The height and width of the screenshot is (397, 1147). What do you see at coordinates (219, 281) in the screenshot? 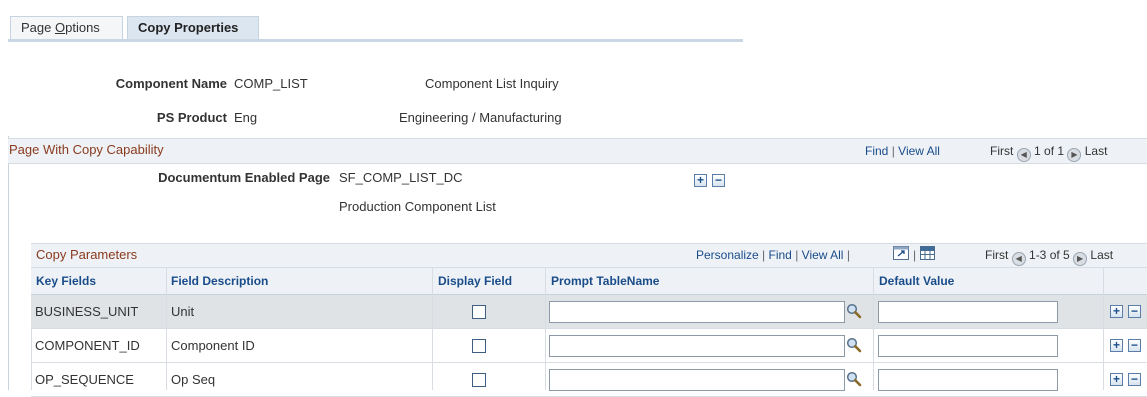
I see `column-header-field-description: Field Description` at bounding box center [219, 281].